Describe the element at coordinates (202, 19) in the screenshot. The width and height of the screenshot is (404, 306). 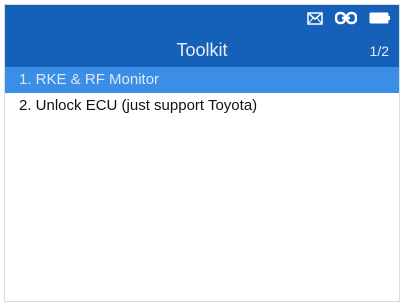
I see `status-bar` at that location.